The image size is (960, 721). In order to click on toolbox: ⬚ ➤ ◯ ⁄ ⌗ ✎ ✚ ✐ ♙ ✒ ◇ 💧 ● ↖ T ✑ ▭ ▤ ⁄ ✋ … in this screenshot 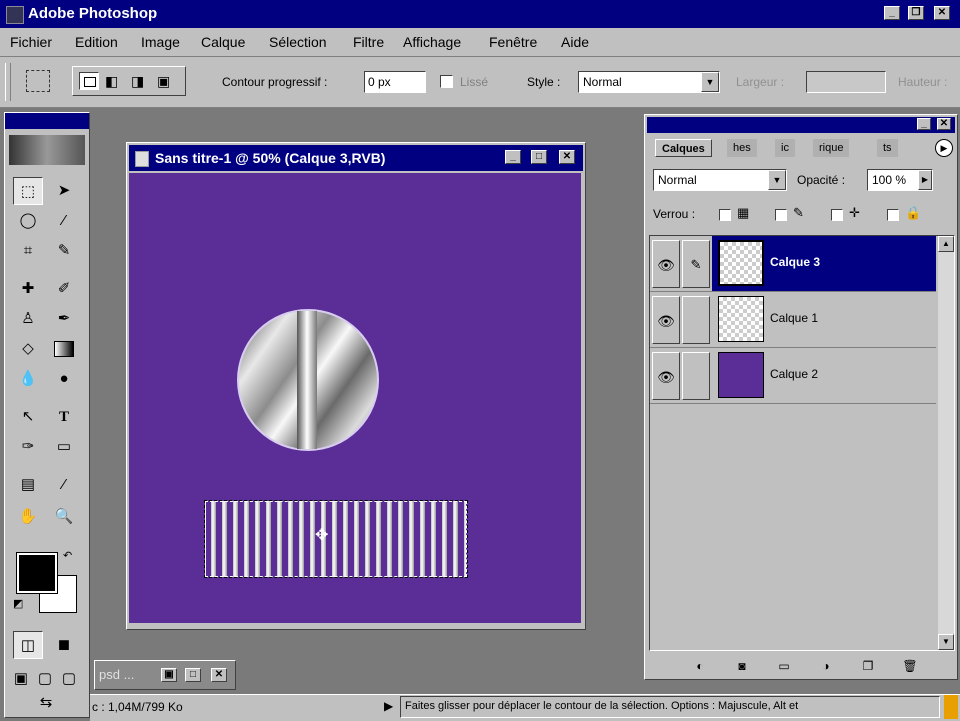, I will do `click(47, 415)`.